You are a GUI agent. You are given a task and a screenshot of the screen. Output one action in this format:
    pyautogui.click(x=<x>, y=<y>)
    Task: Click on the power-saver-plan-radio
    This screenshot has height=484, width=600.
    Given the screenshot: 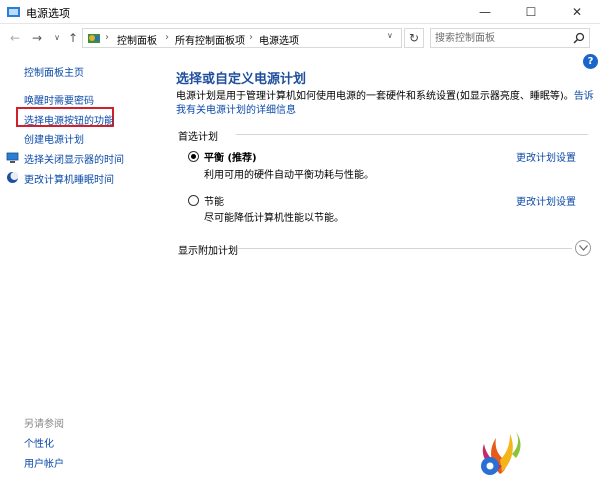 What is the action you would take?
    pyautogui.click(x=193, y=200)
    